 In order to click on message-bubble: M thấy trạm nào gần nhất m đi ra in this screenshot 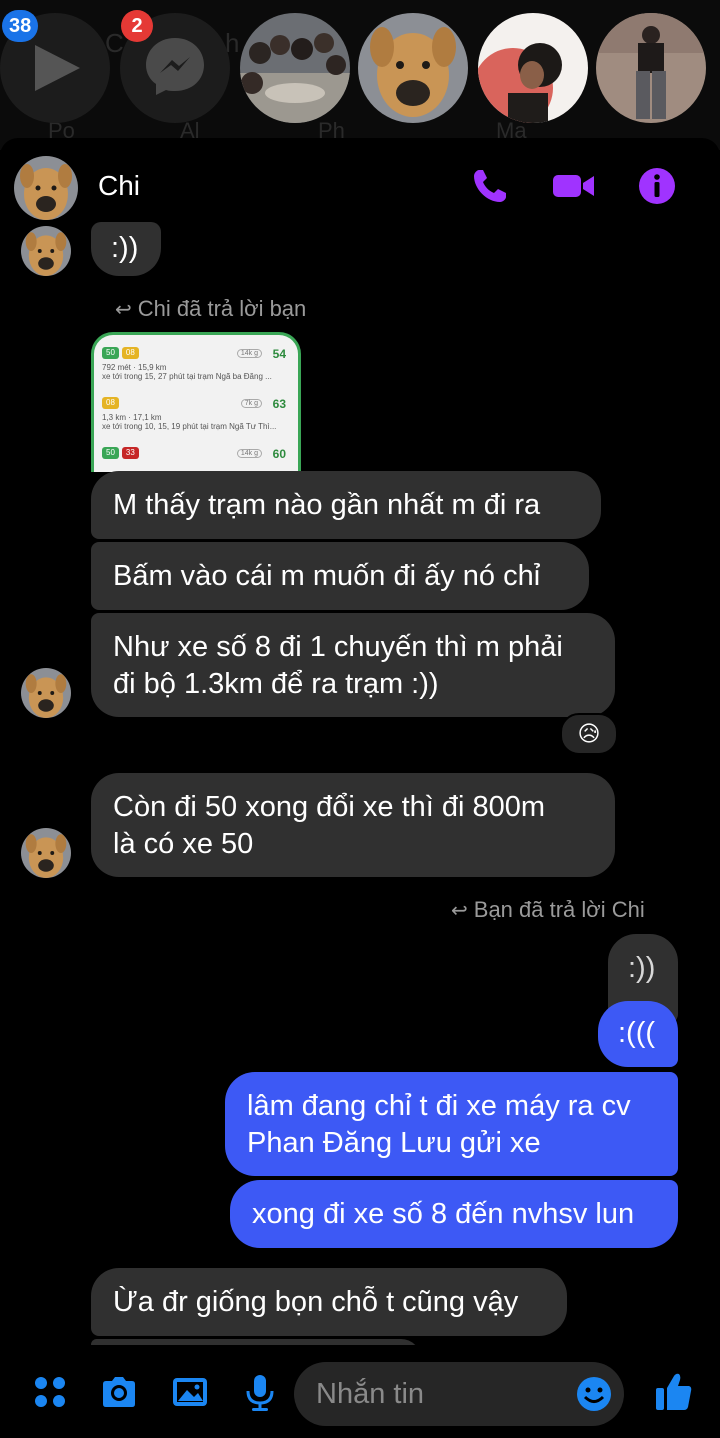, I will do `click(346, 505)`.